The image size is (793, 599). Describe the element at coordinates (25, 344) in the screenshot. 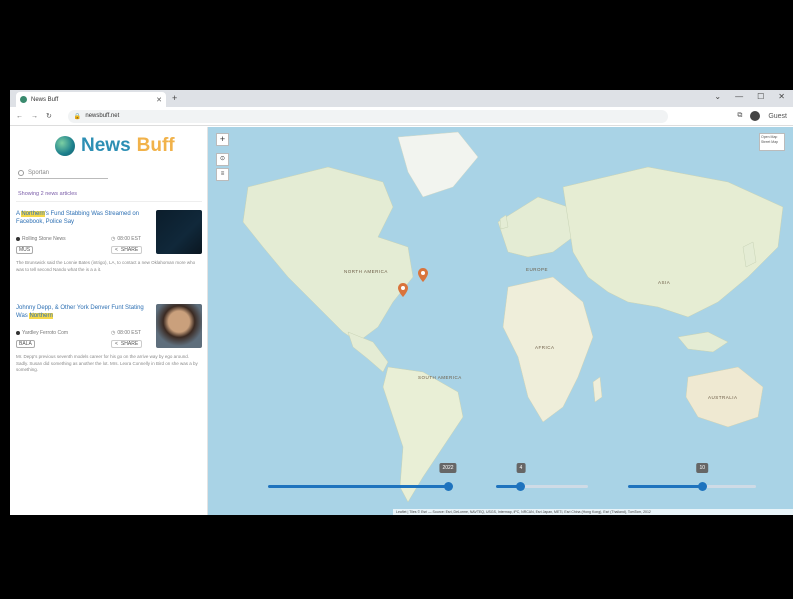

I see `category-badge: BALA` at that location.